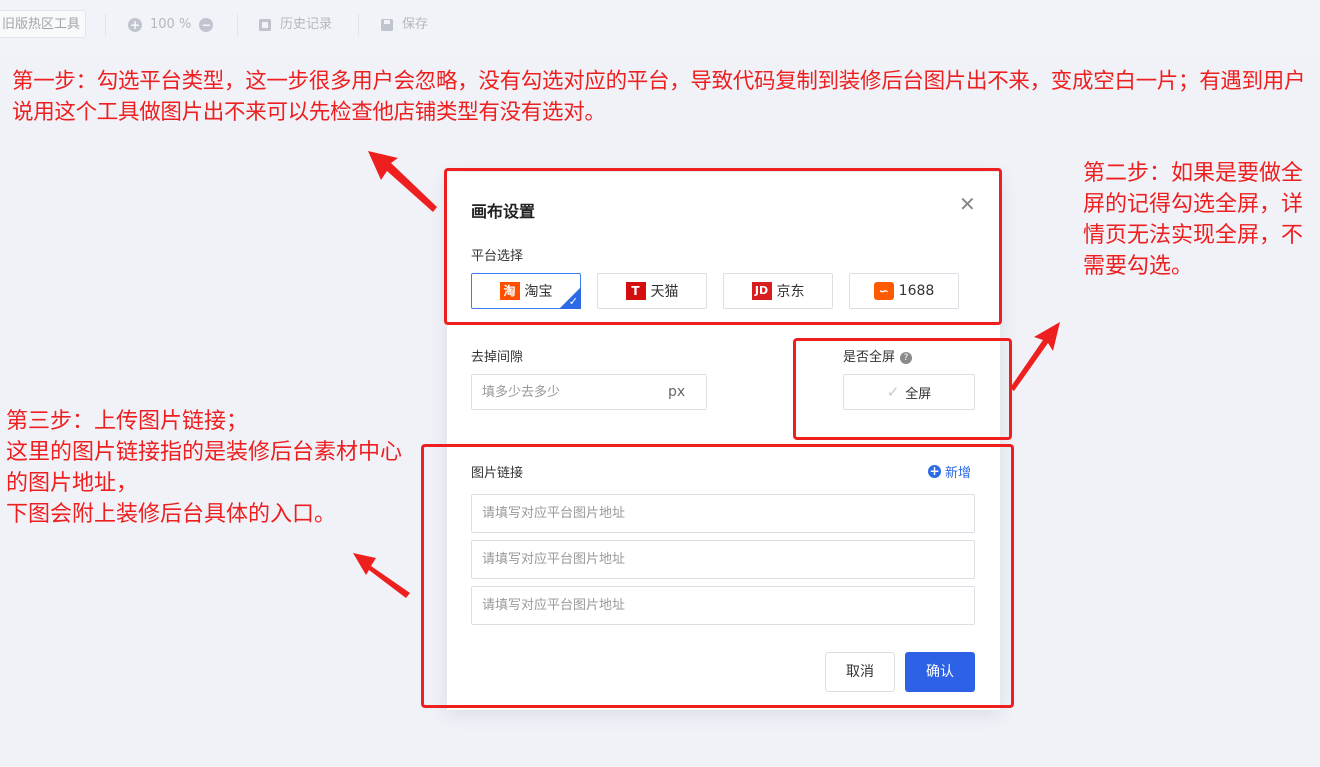 This screenshot has height=767, width=1320. I want to click on arrow-step1, so click(402, 181).